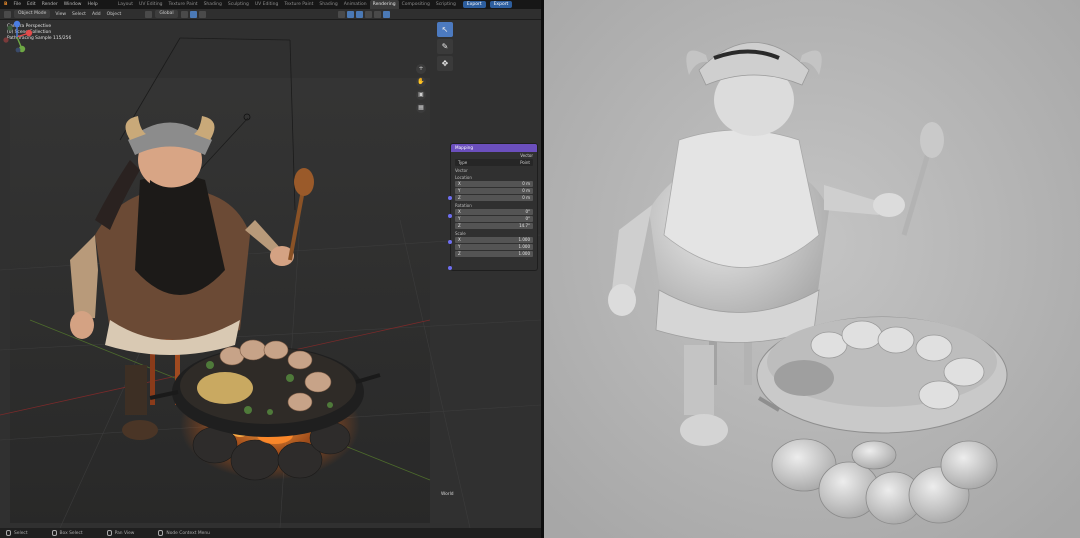 This screenshot has height=538, width=1080. I want to click on export-button: Export, so click(474, 4).